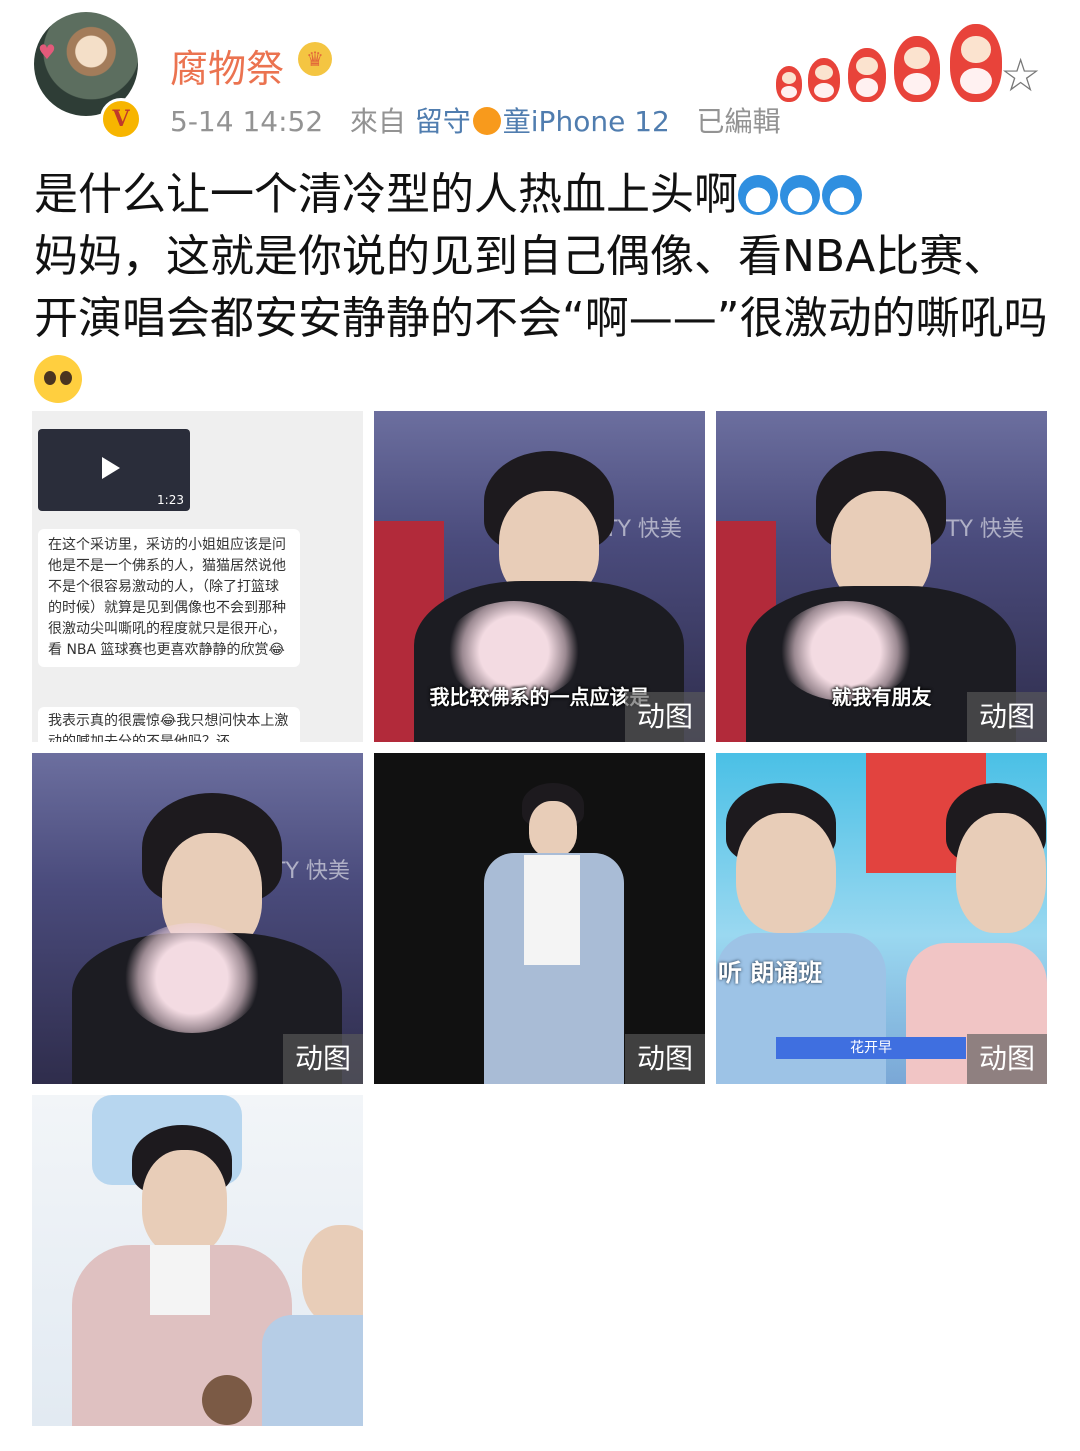 The height and width of the screenshot is (1451, 1080). I want to click on username: 腐物祭, so click(227, 65).